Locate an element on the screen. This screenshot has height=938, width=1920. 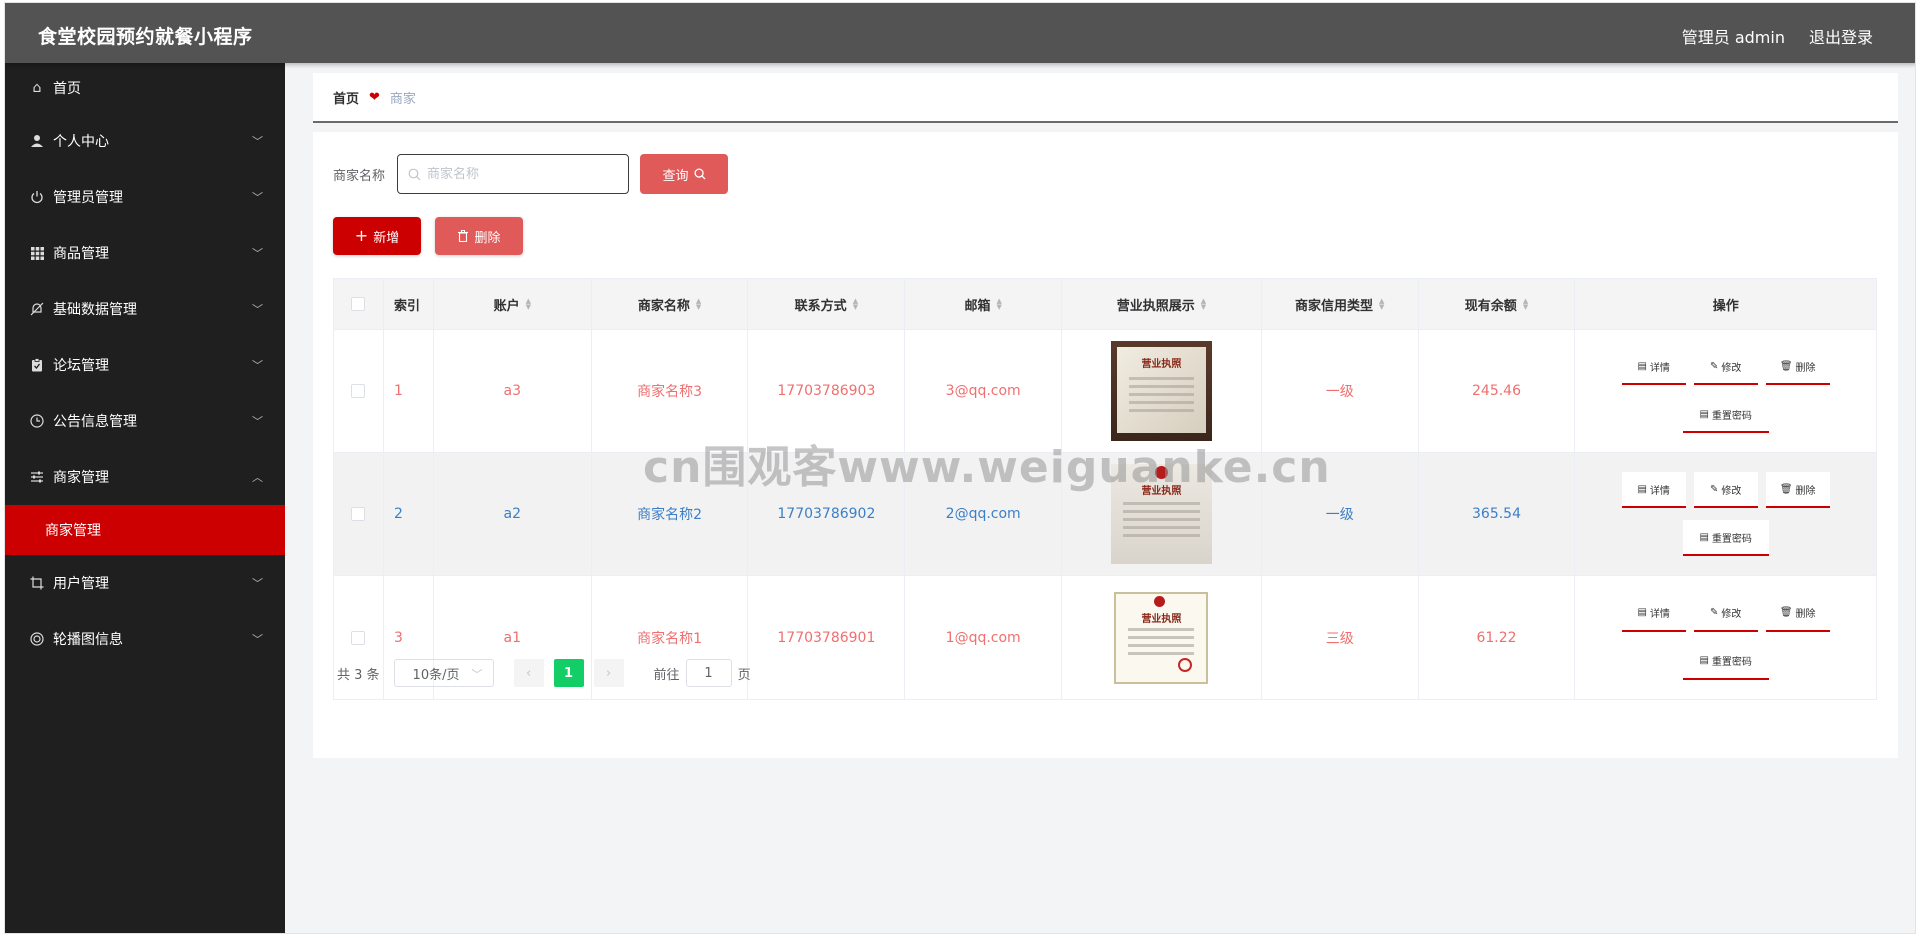
header-email: 邮箱 ▲ ▼ is located at coordinates (984, 304).